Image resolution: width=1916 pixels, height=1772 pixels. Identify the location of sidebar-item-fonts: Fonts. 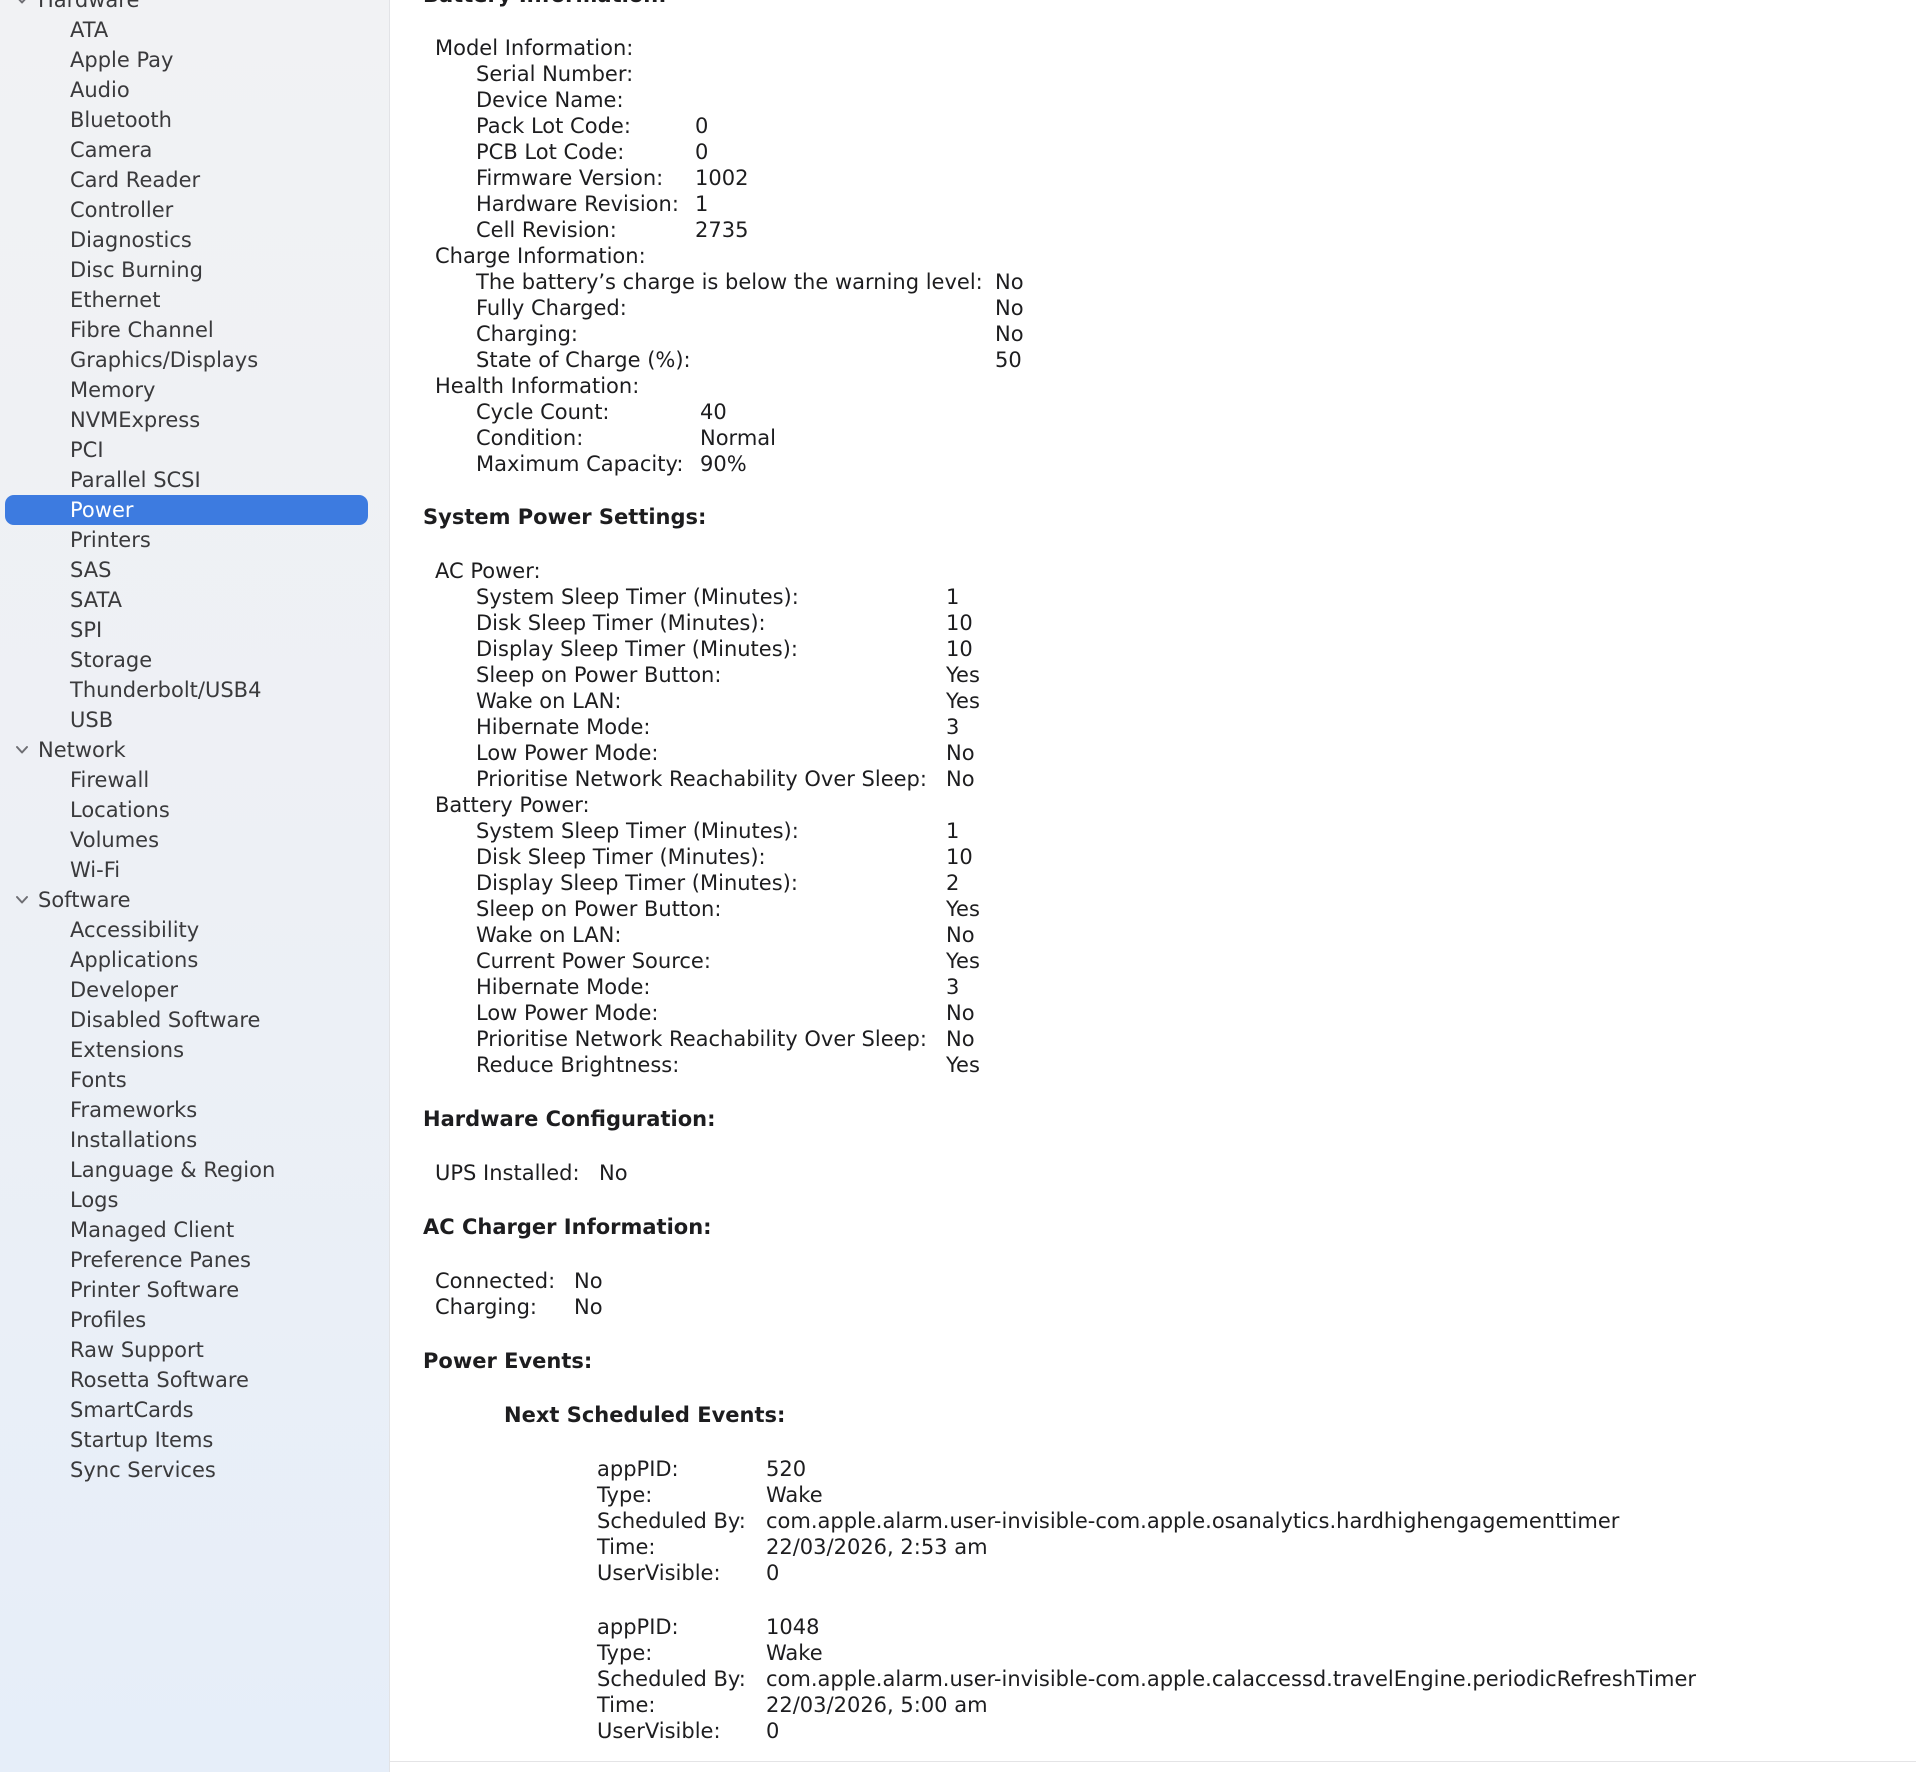
(194, 1080).